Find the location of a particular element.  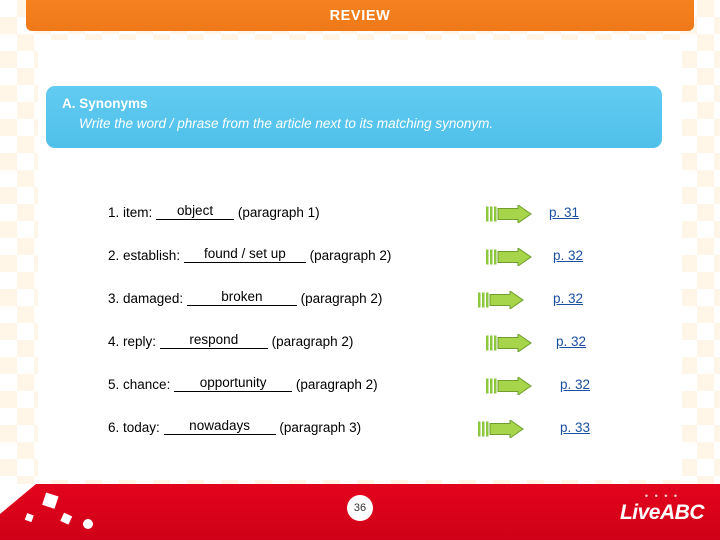

question-number: 2. is located at coordinates (114, 255).